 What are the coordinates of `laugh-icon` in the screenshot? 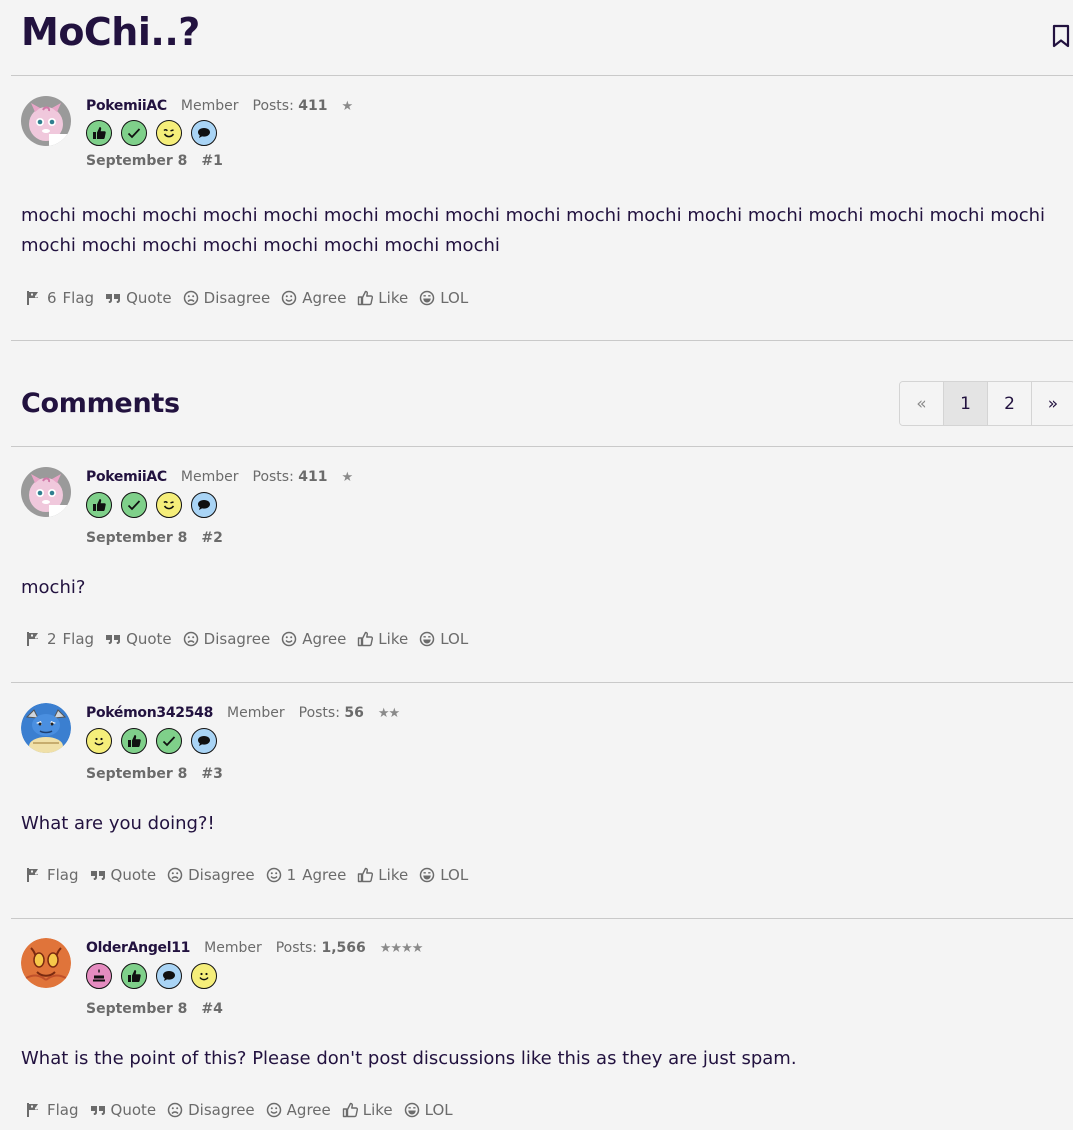 It's located at (427, 875).